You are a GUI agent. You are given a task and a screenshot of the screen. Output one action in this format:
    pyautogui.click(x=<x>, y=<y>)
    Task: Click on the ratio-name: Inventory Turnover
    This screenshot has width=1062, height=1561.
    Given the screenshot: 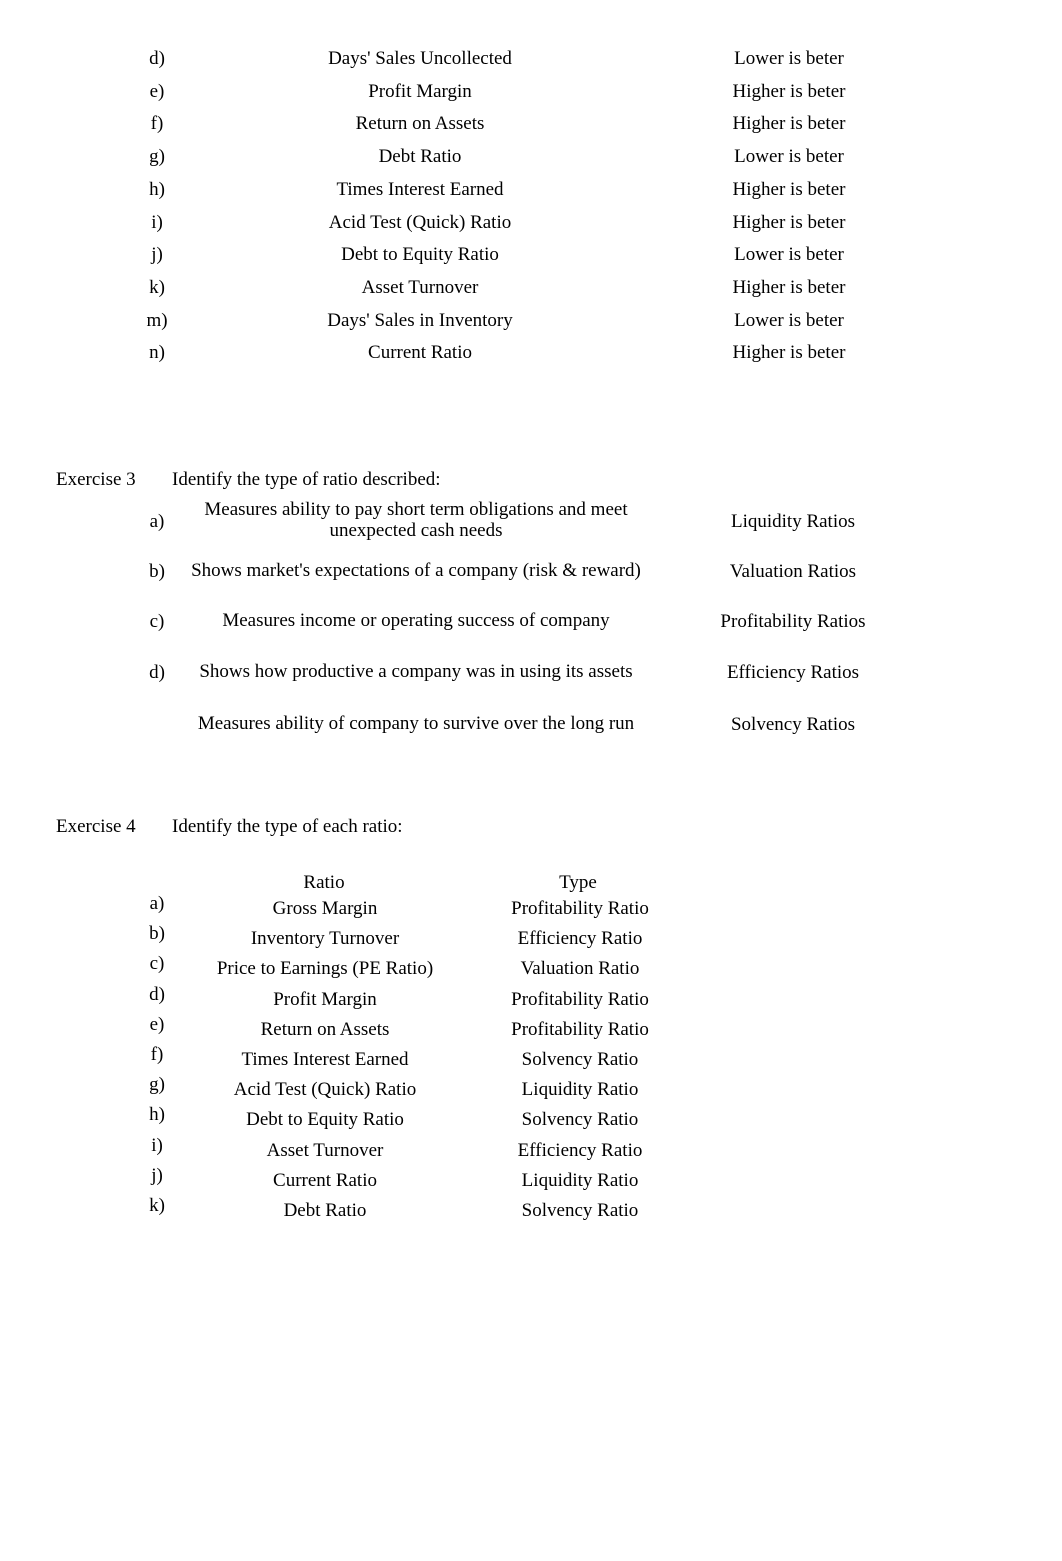 What is the action you would take?
    pyautogui.click(x=325, y=938)
    